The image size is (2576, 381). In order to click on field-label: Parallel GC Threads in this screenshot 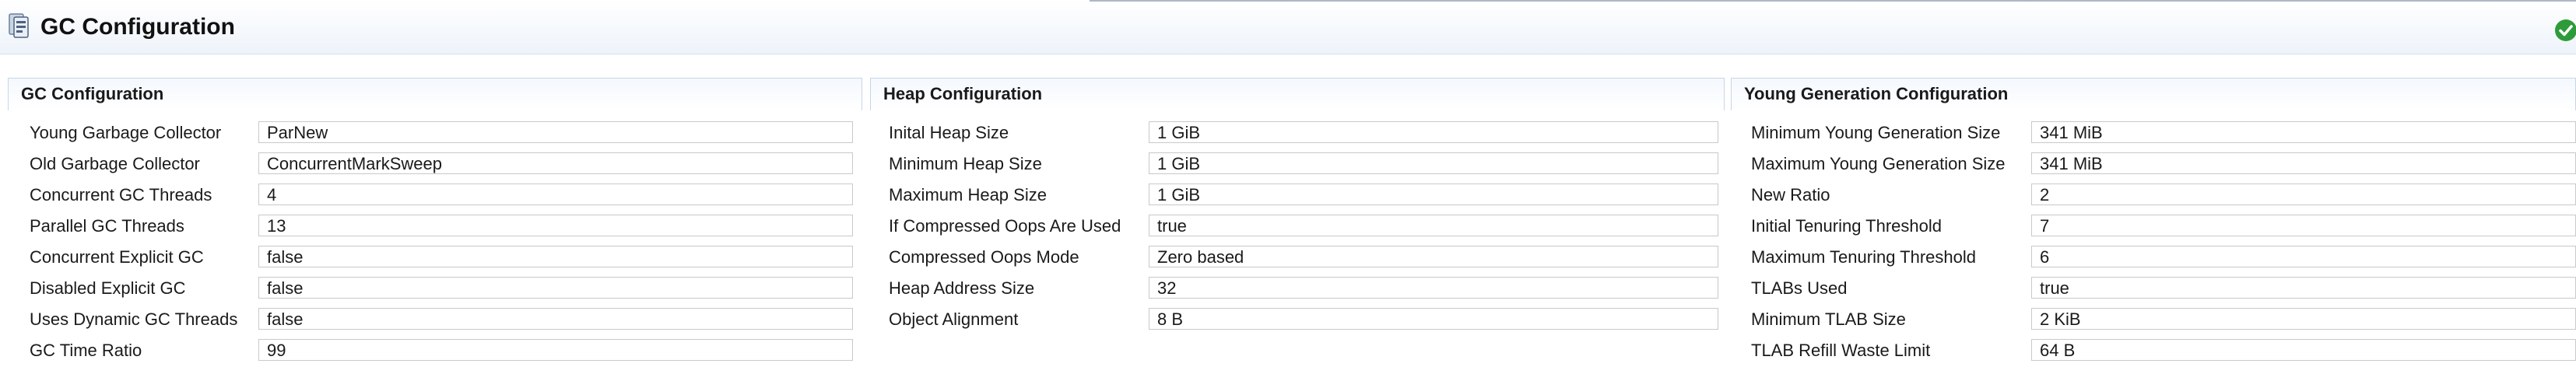, I will do `click(107, 226)`.